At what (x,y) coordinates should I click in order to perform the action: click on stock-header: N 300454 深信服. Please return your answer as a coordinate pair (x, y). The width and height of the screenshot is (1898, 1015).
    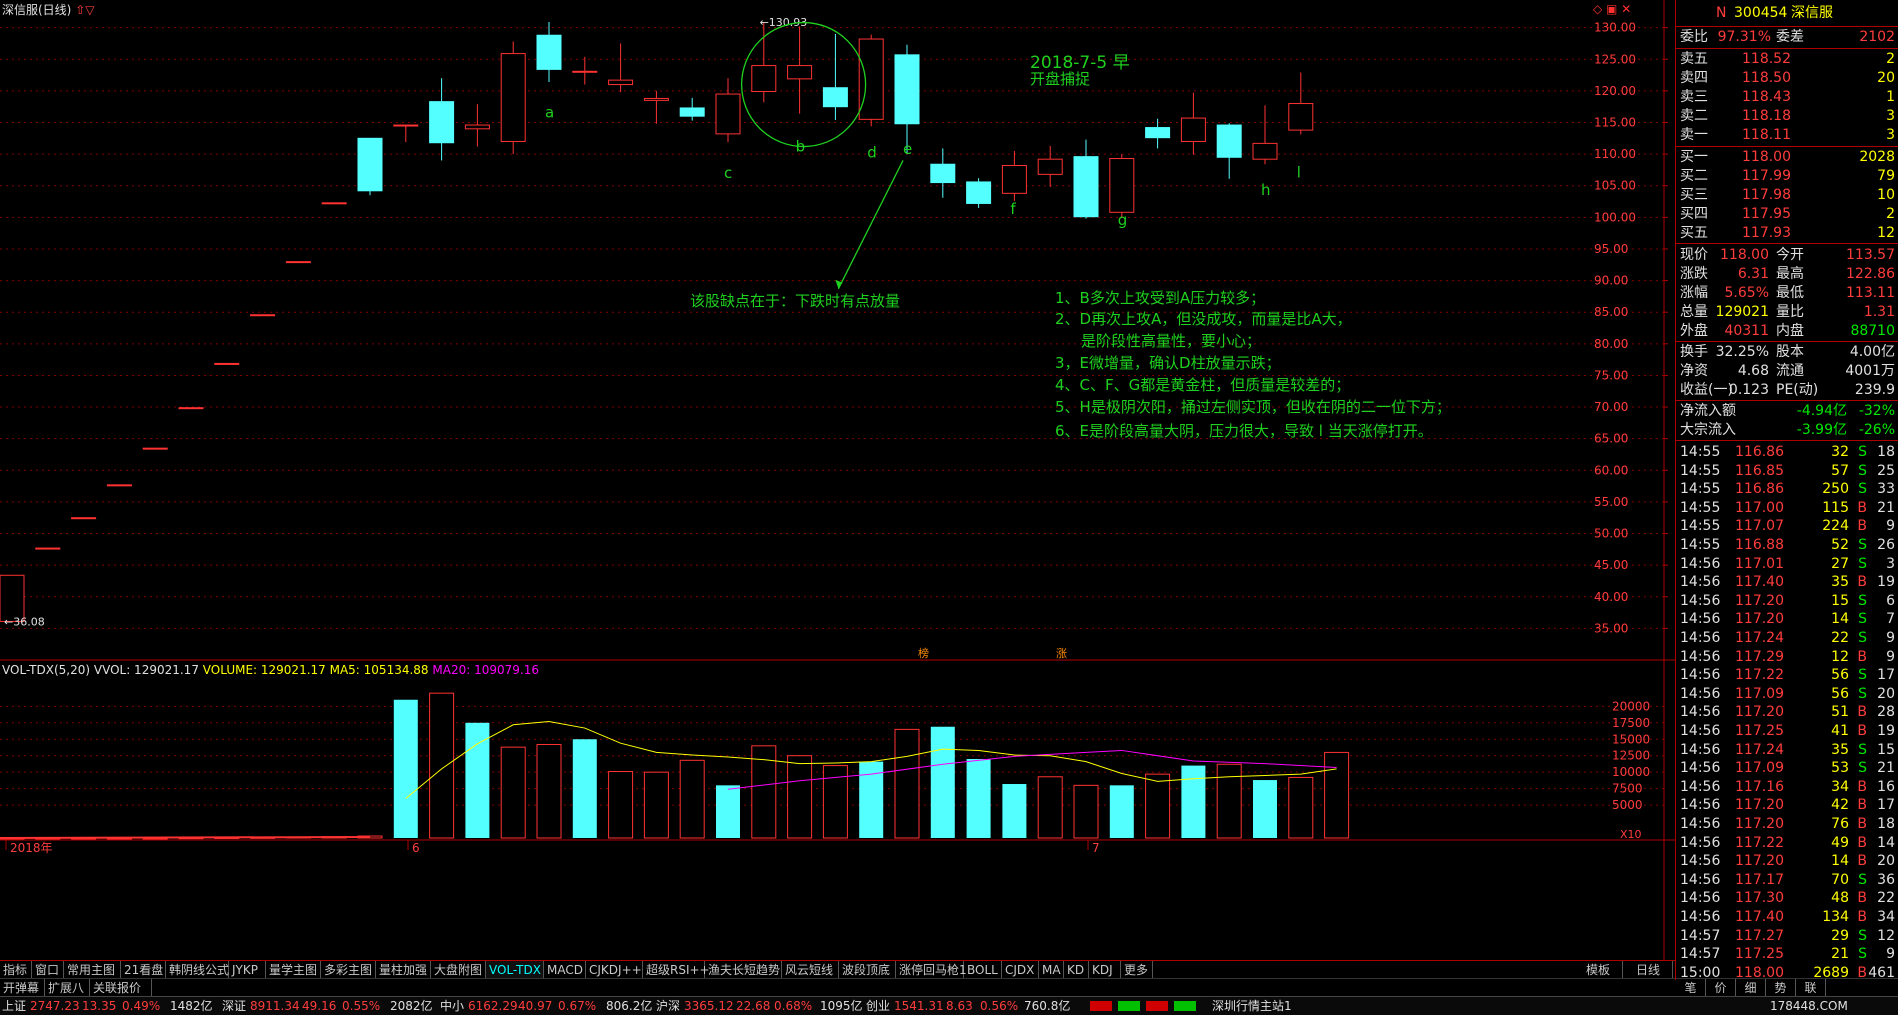
    Looking at the image, I should click on (1787, 13).